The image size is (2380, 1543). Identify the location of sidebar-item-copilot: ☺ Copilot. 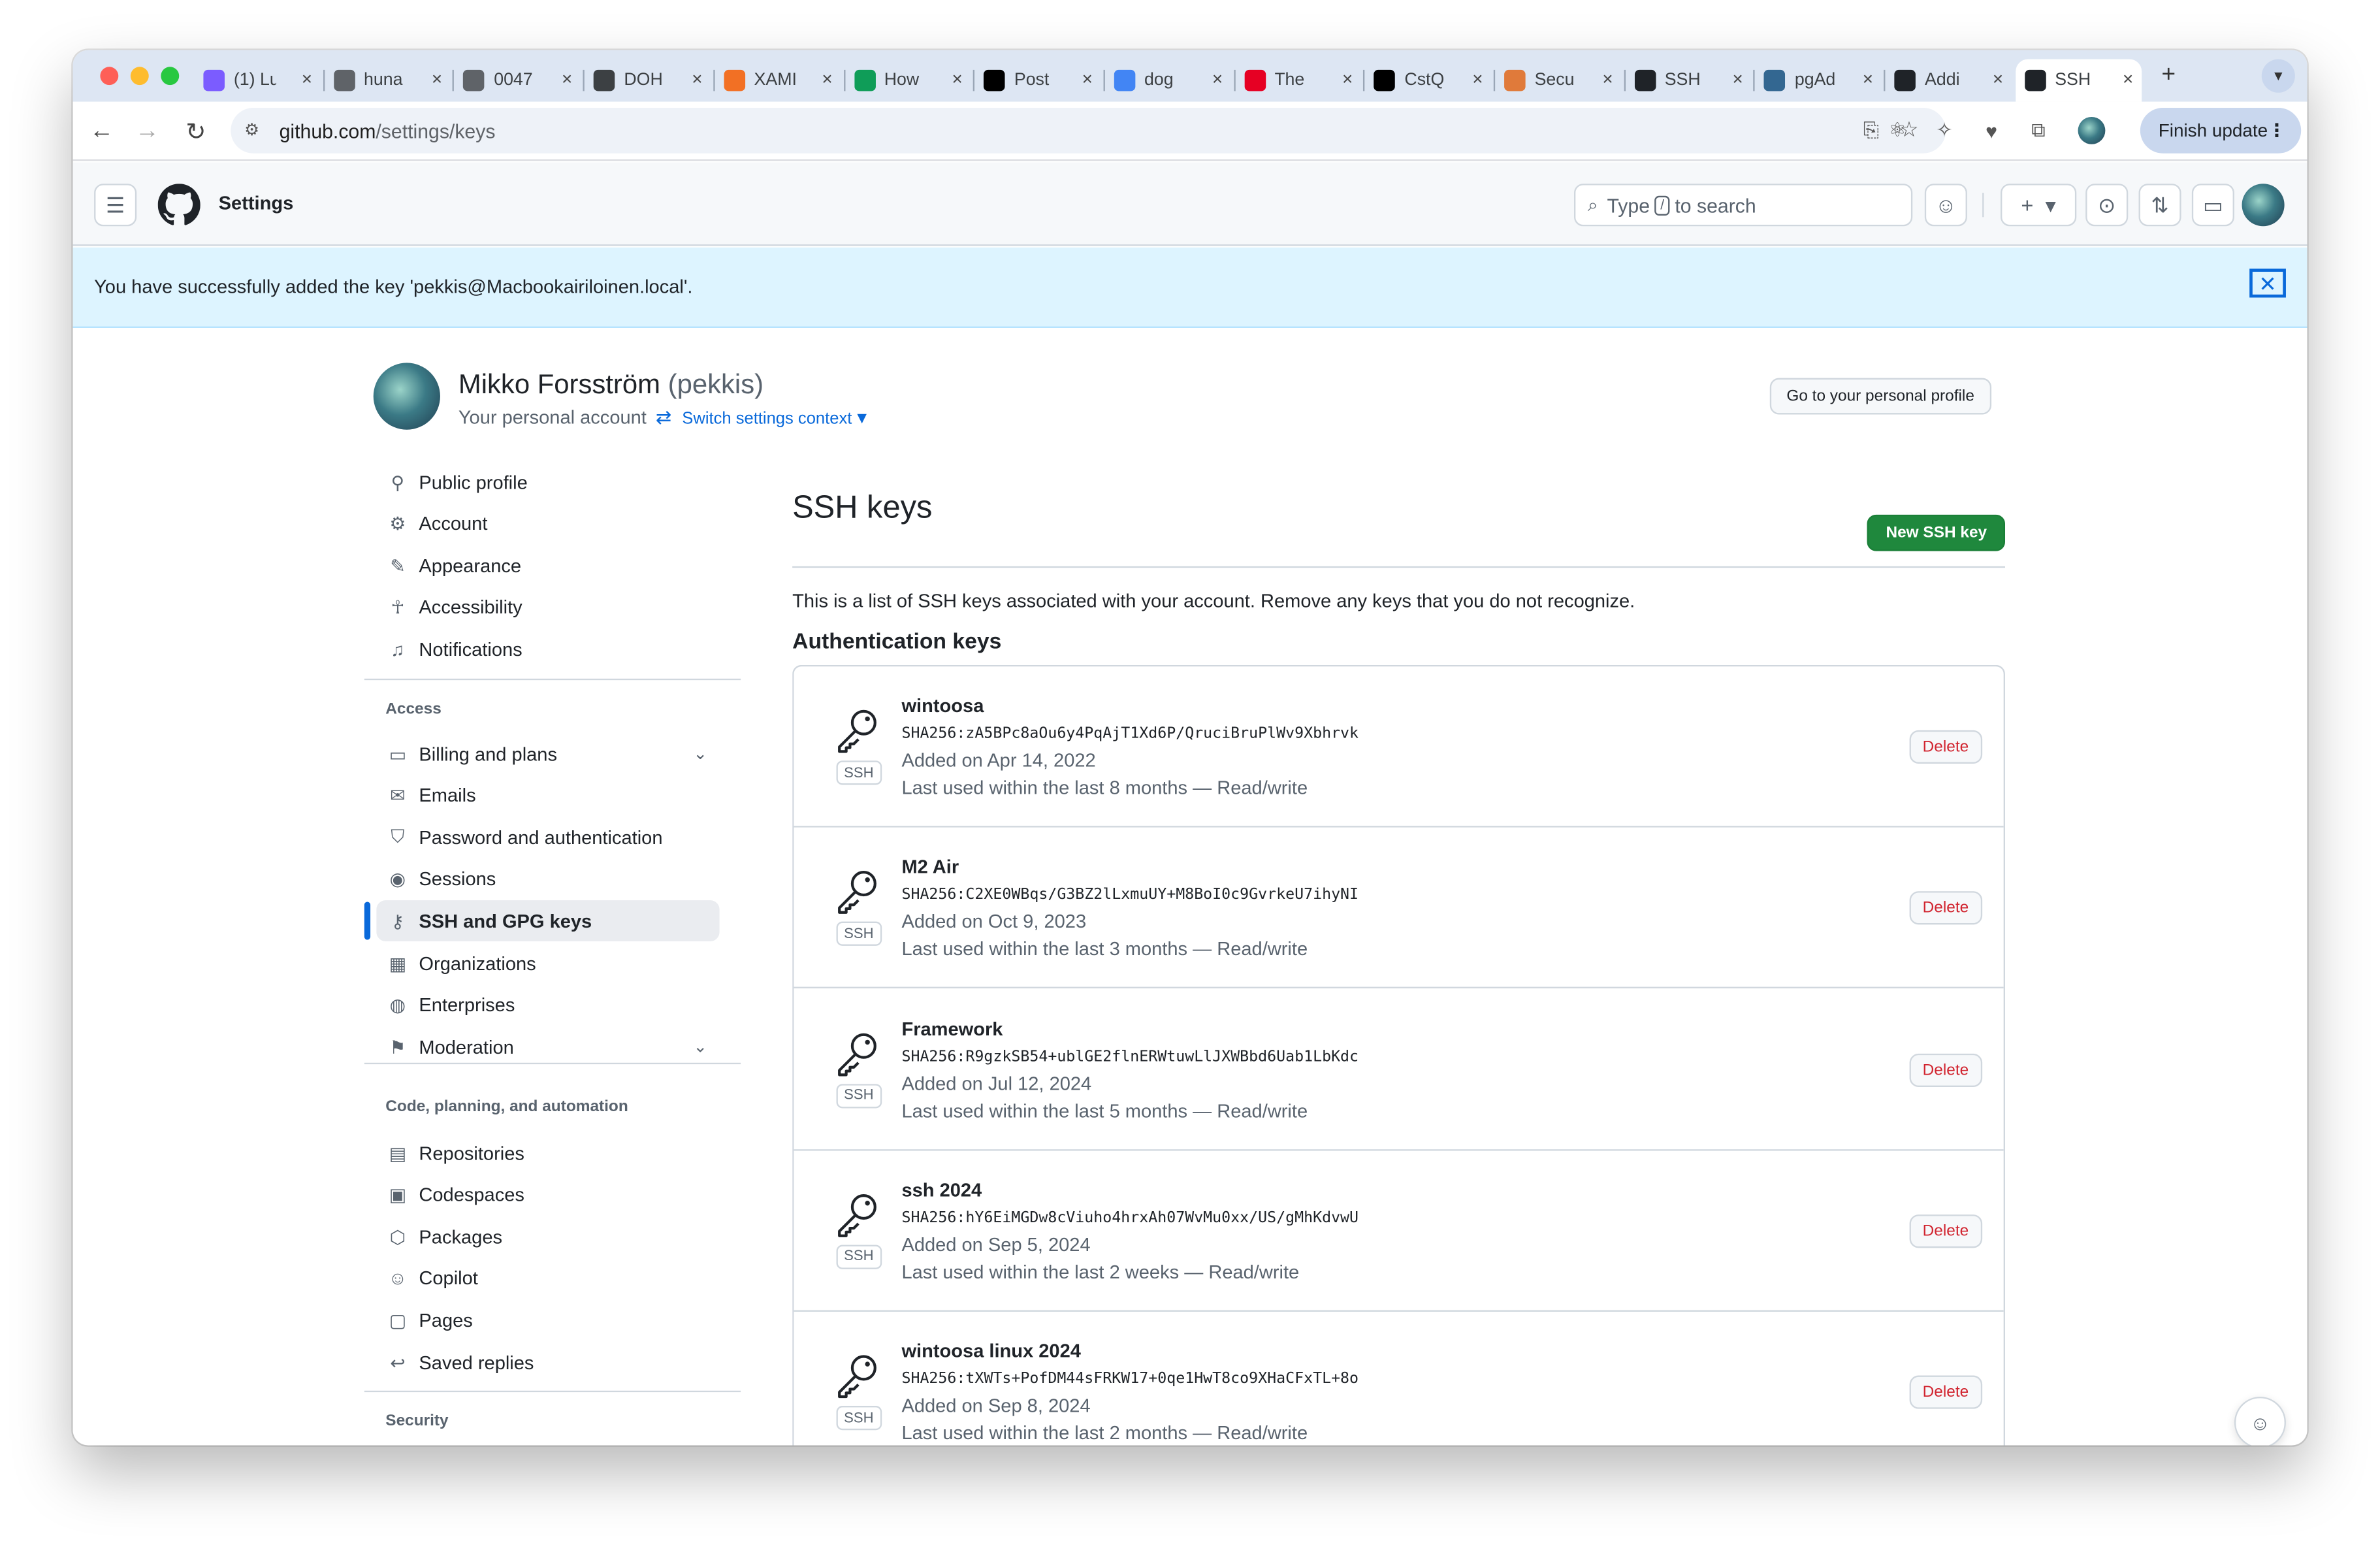
(547, 1278).